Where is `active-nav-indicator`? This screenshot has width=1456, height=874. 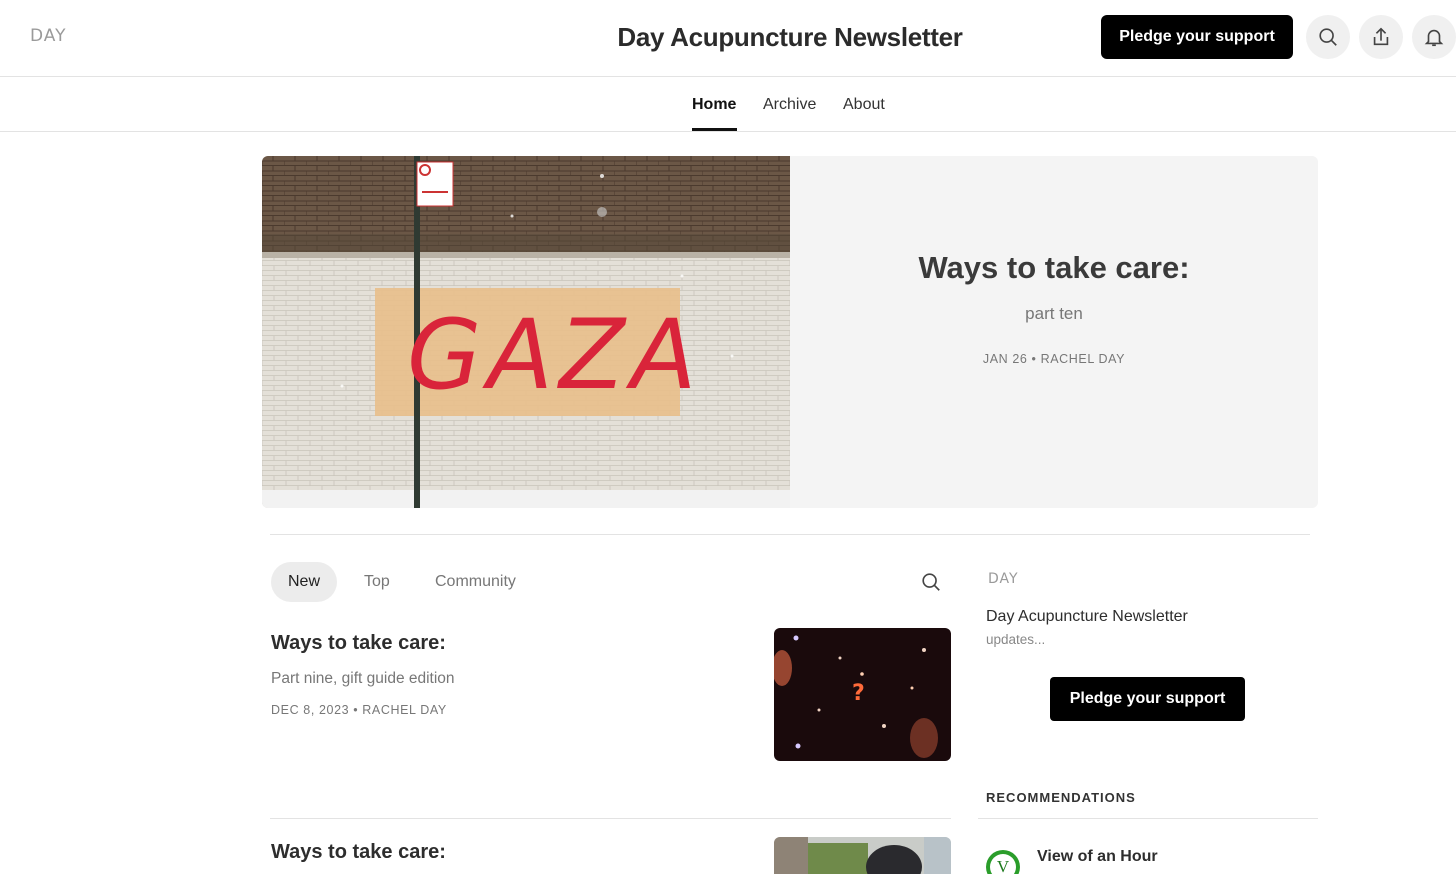 active-nav-indicator is located at coordinates (714, 129).